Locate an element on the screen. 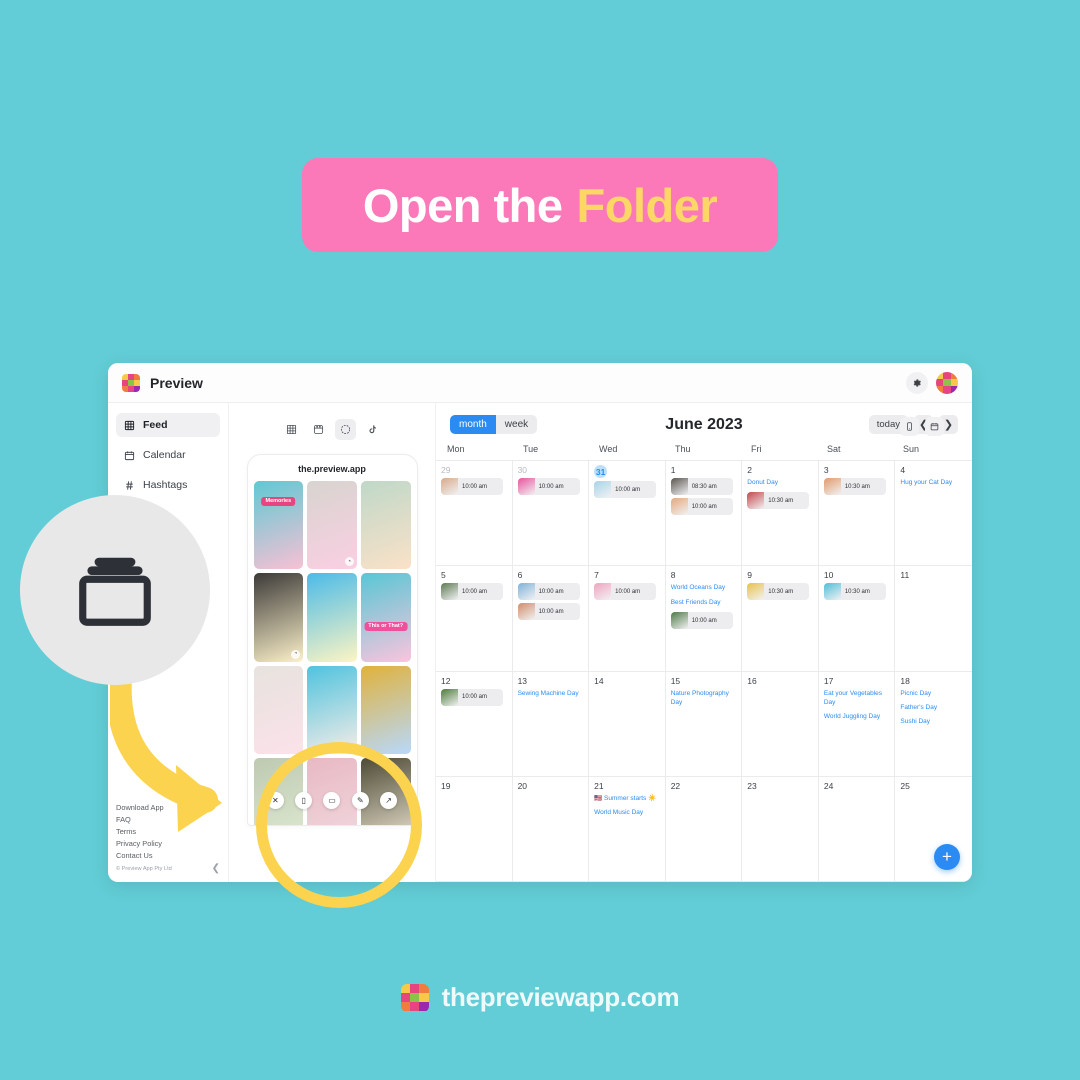  calendar-day-cell: 20 is located at coordinates (551, 829).